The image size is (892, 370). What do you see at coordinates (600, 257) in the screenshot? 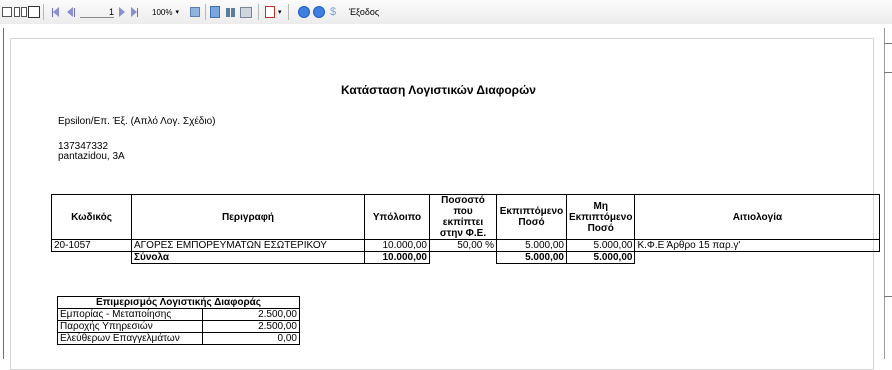
I see `totals-nondeductible: 5.000,00` at bounding box center [600, 257].